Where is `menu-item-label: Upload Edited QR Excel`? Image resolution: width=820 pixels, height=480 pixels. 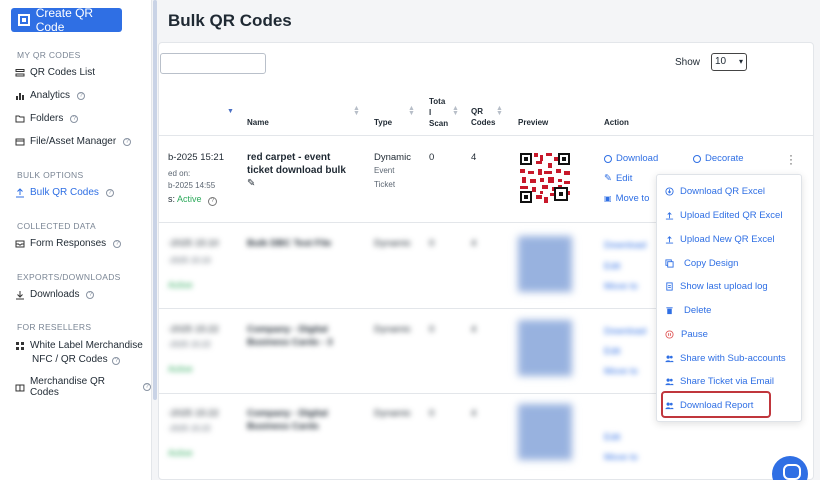 menu-item-label: Upload Edited QR Excel is located at coordinates (731, 215).